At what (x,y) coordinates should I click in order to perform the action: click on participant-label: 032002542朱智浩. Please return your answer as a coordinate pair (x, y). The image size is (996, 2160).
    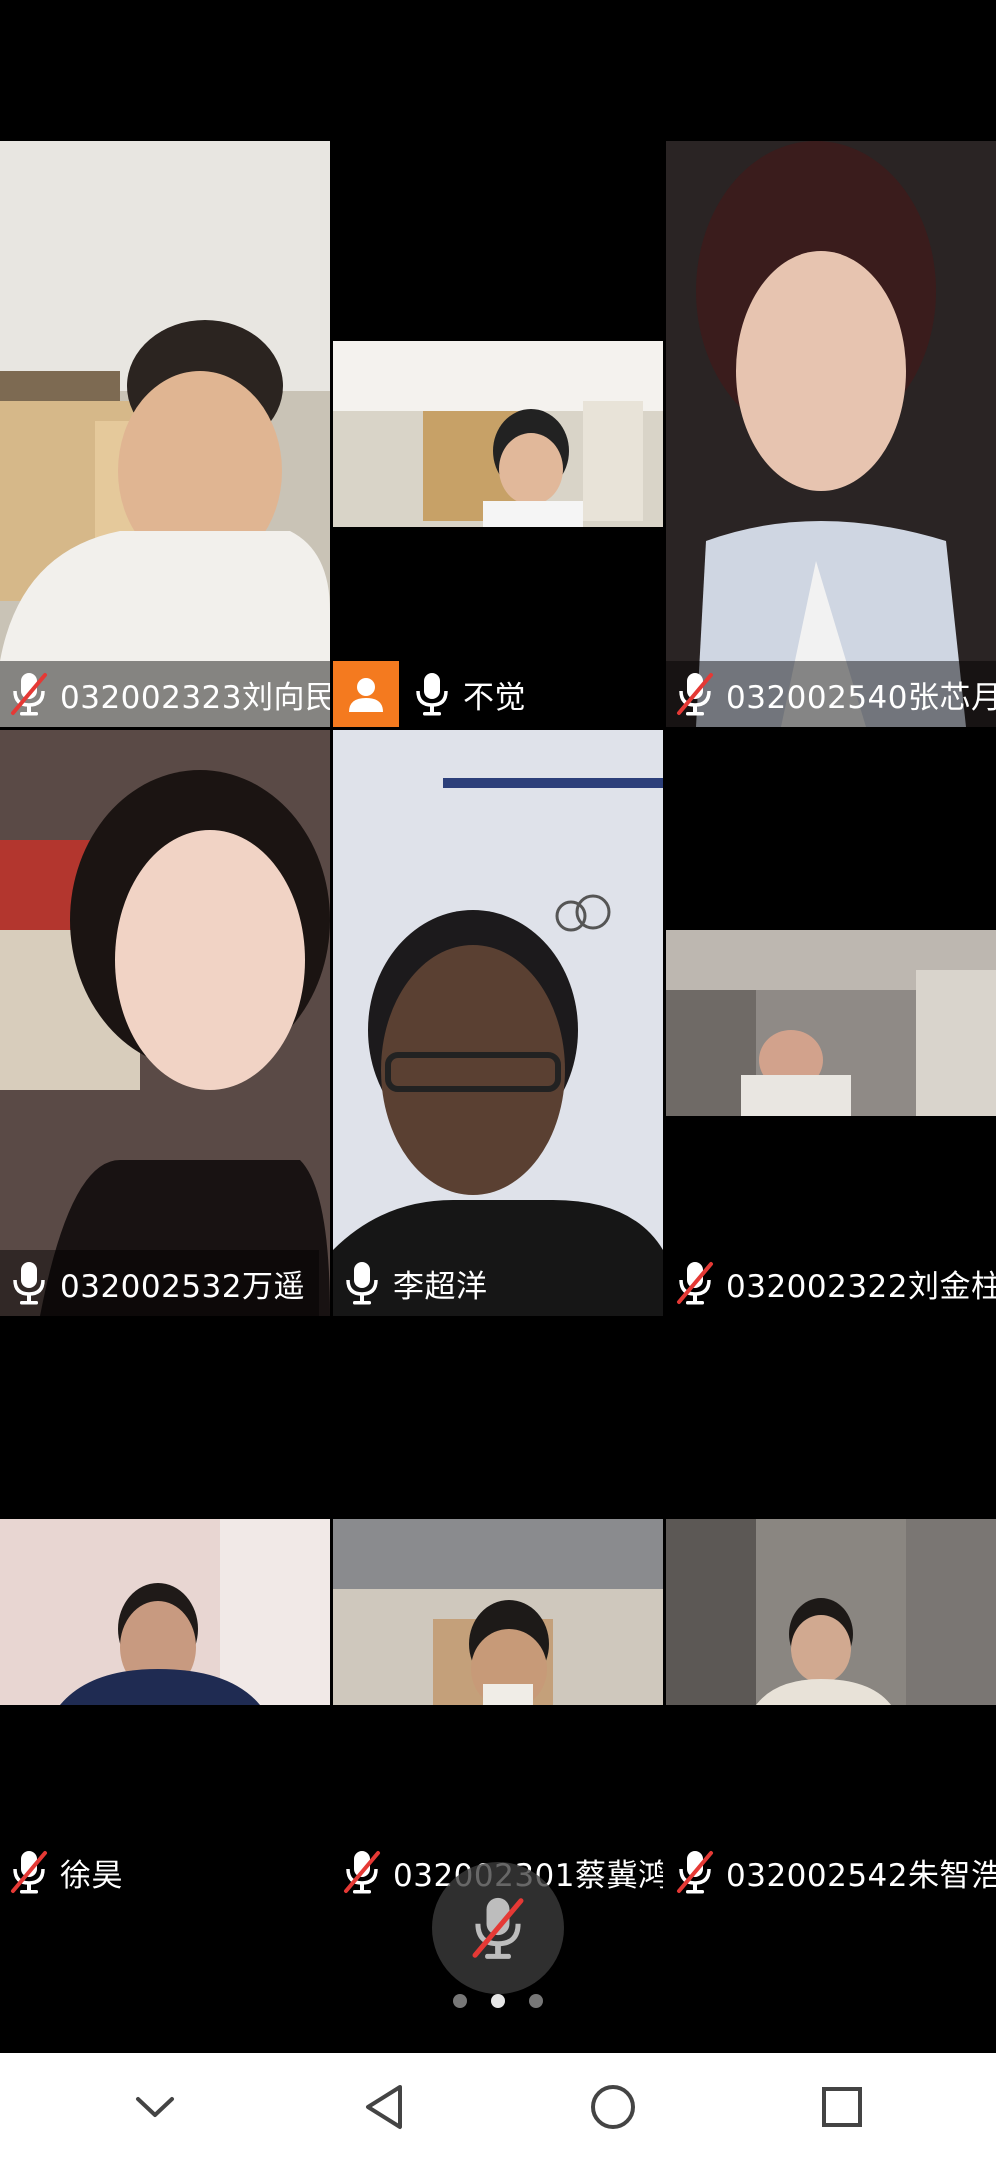
    Looking at the image, I should click on (831, 1872).